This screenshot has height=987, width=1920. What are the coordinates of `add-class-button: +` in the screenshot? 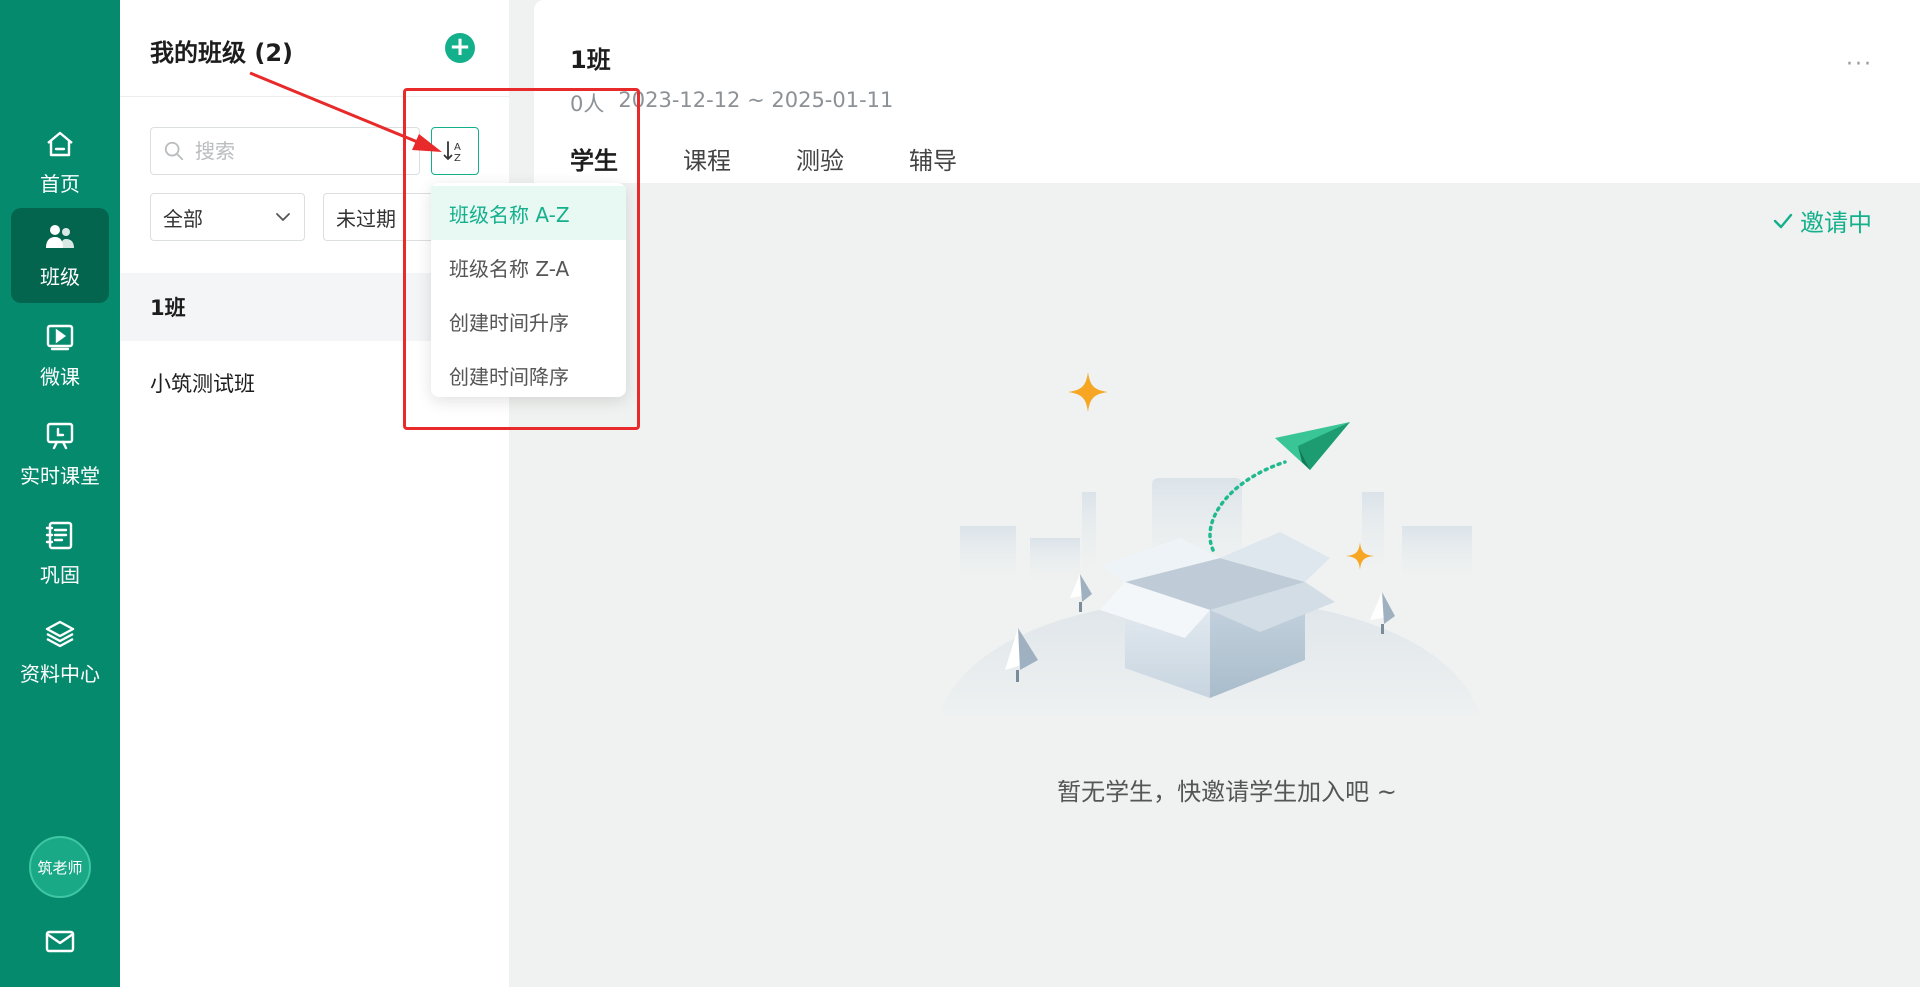 It's located at (460, 48).